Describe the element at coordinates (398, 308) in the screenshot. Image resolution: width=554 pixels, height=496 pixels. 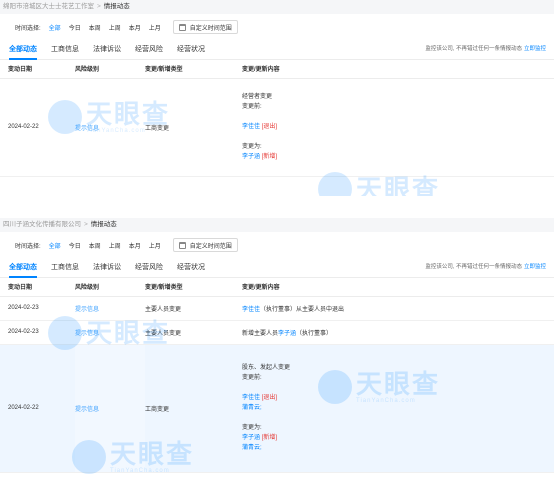
I see `row-content: 李佳佳（执行董事）从主要人员中退出` at that location.